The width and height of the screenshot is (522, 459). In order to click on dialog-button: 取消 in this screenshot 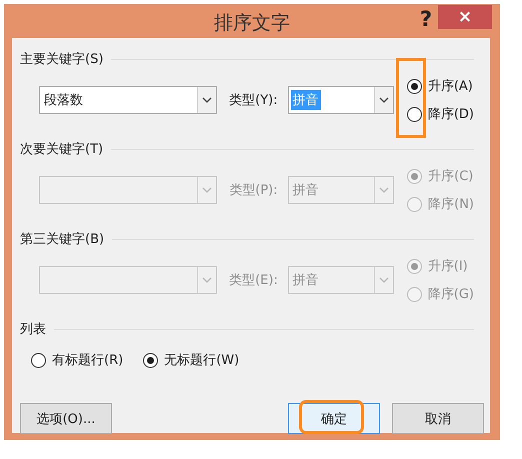, I will do `click(438, 418)`.